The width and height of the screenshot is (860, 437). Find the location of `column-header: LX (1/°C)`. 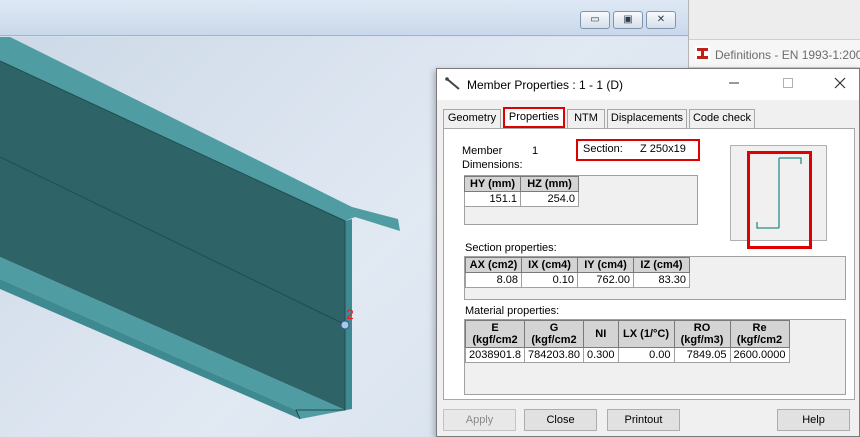

column-header: LX (1/°C) is located at coordinates (646, 334).